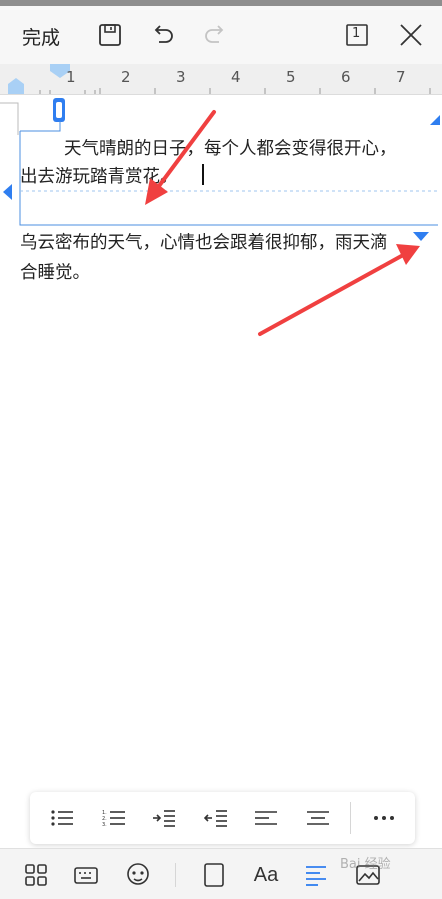 The height and width of the screenshot is (899, 442). What do you see at coordinates (99, 175) in the screenshot?
I see `paragraph1-line2: 出去游玩踏青赏花。` at bounding box center [99, 175].